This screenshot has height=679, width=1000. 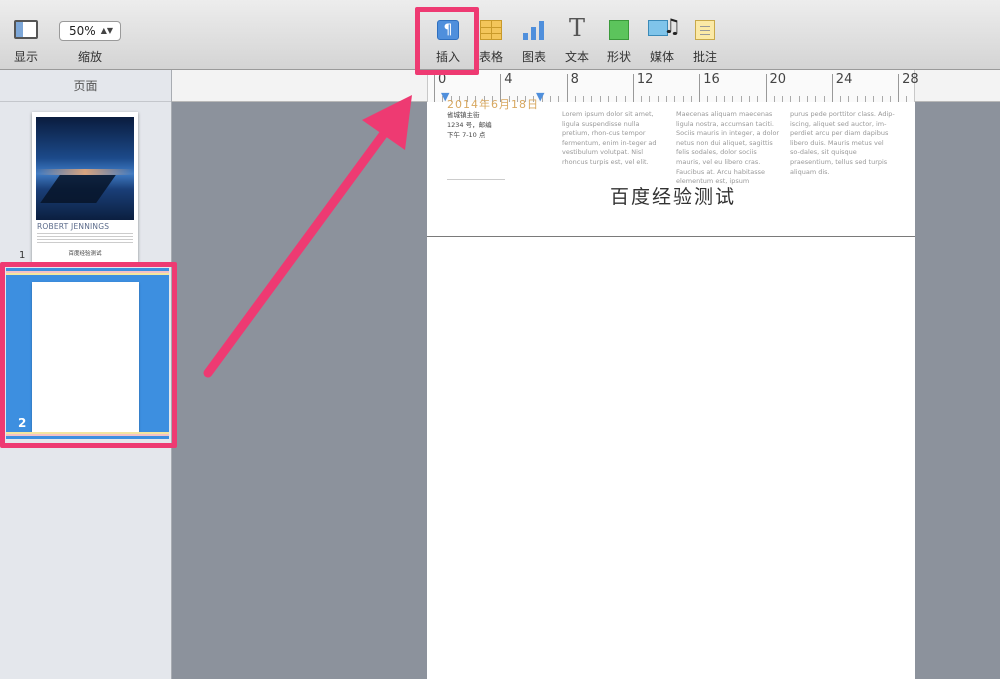 What do you see at coordinates (618, 57) in the screenshot?
I see `shape-label: 形状` at bounding box center [618, 57].